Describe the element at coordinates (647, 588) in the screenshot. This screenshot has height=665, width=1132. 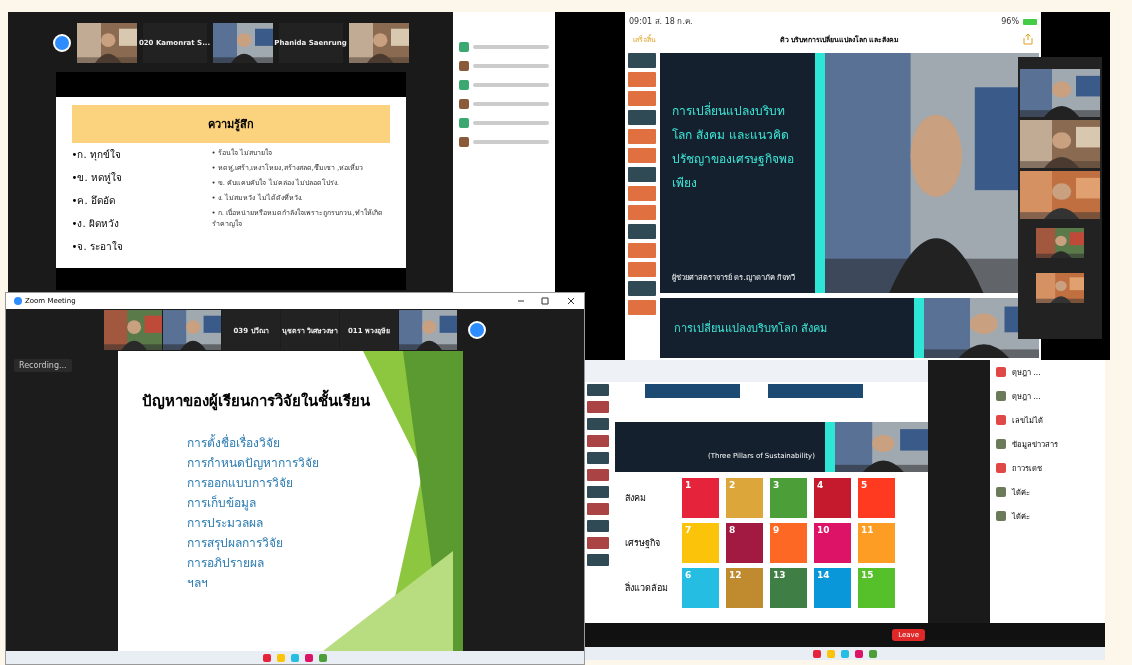
I see `row-label: สิ่งแวดล้อม` at that location.